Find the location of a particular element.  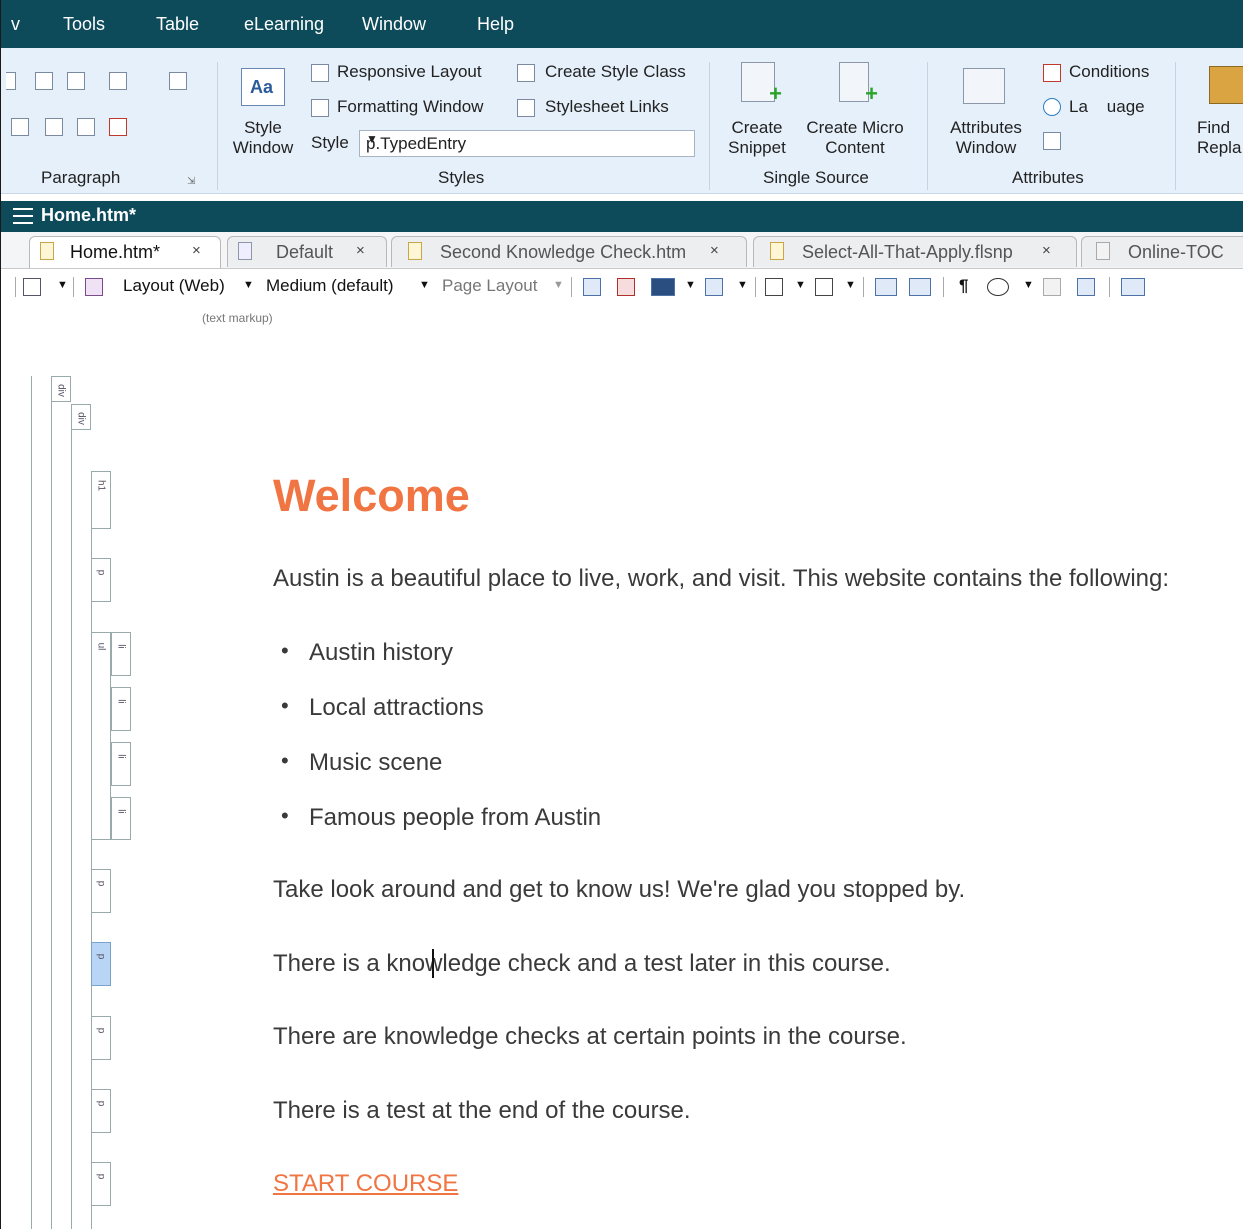

formatting-window-icon is located at coordinates (320, 108).